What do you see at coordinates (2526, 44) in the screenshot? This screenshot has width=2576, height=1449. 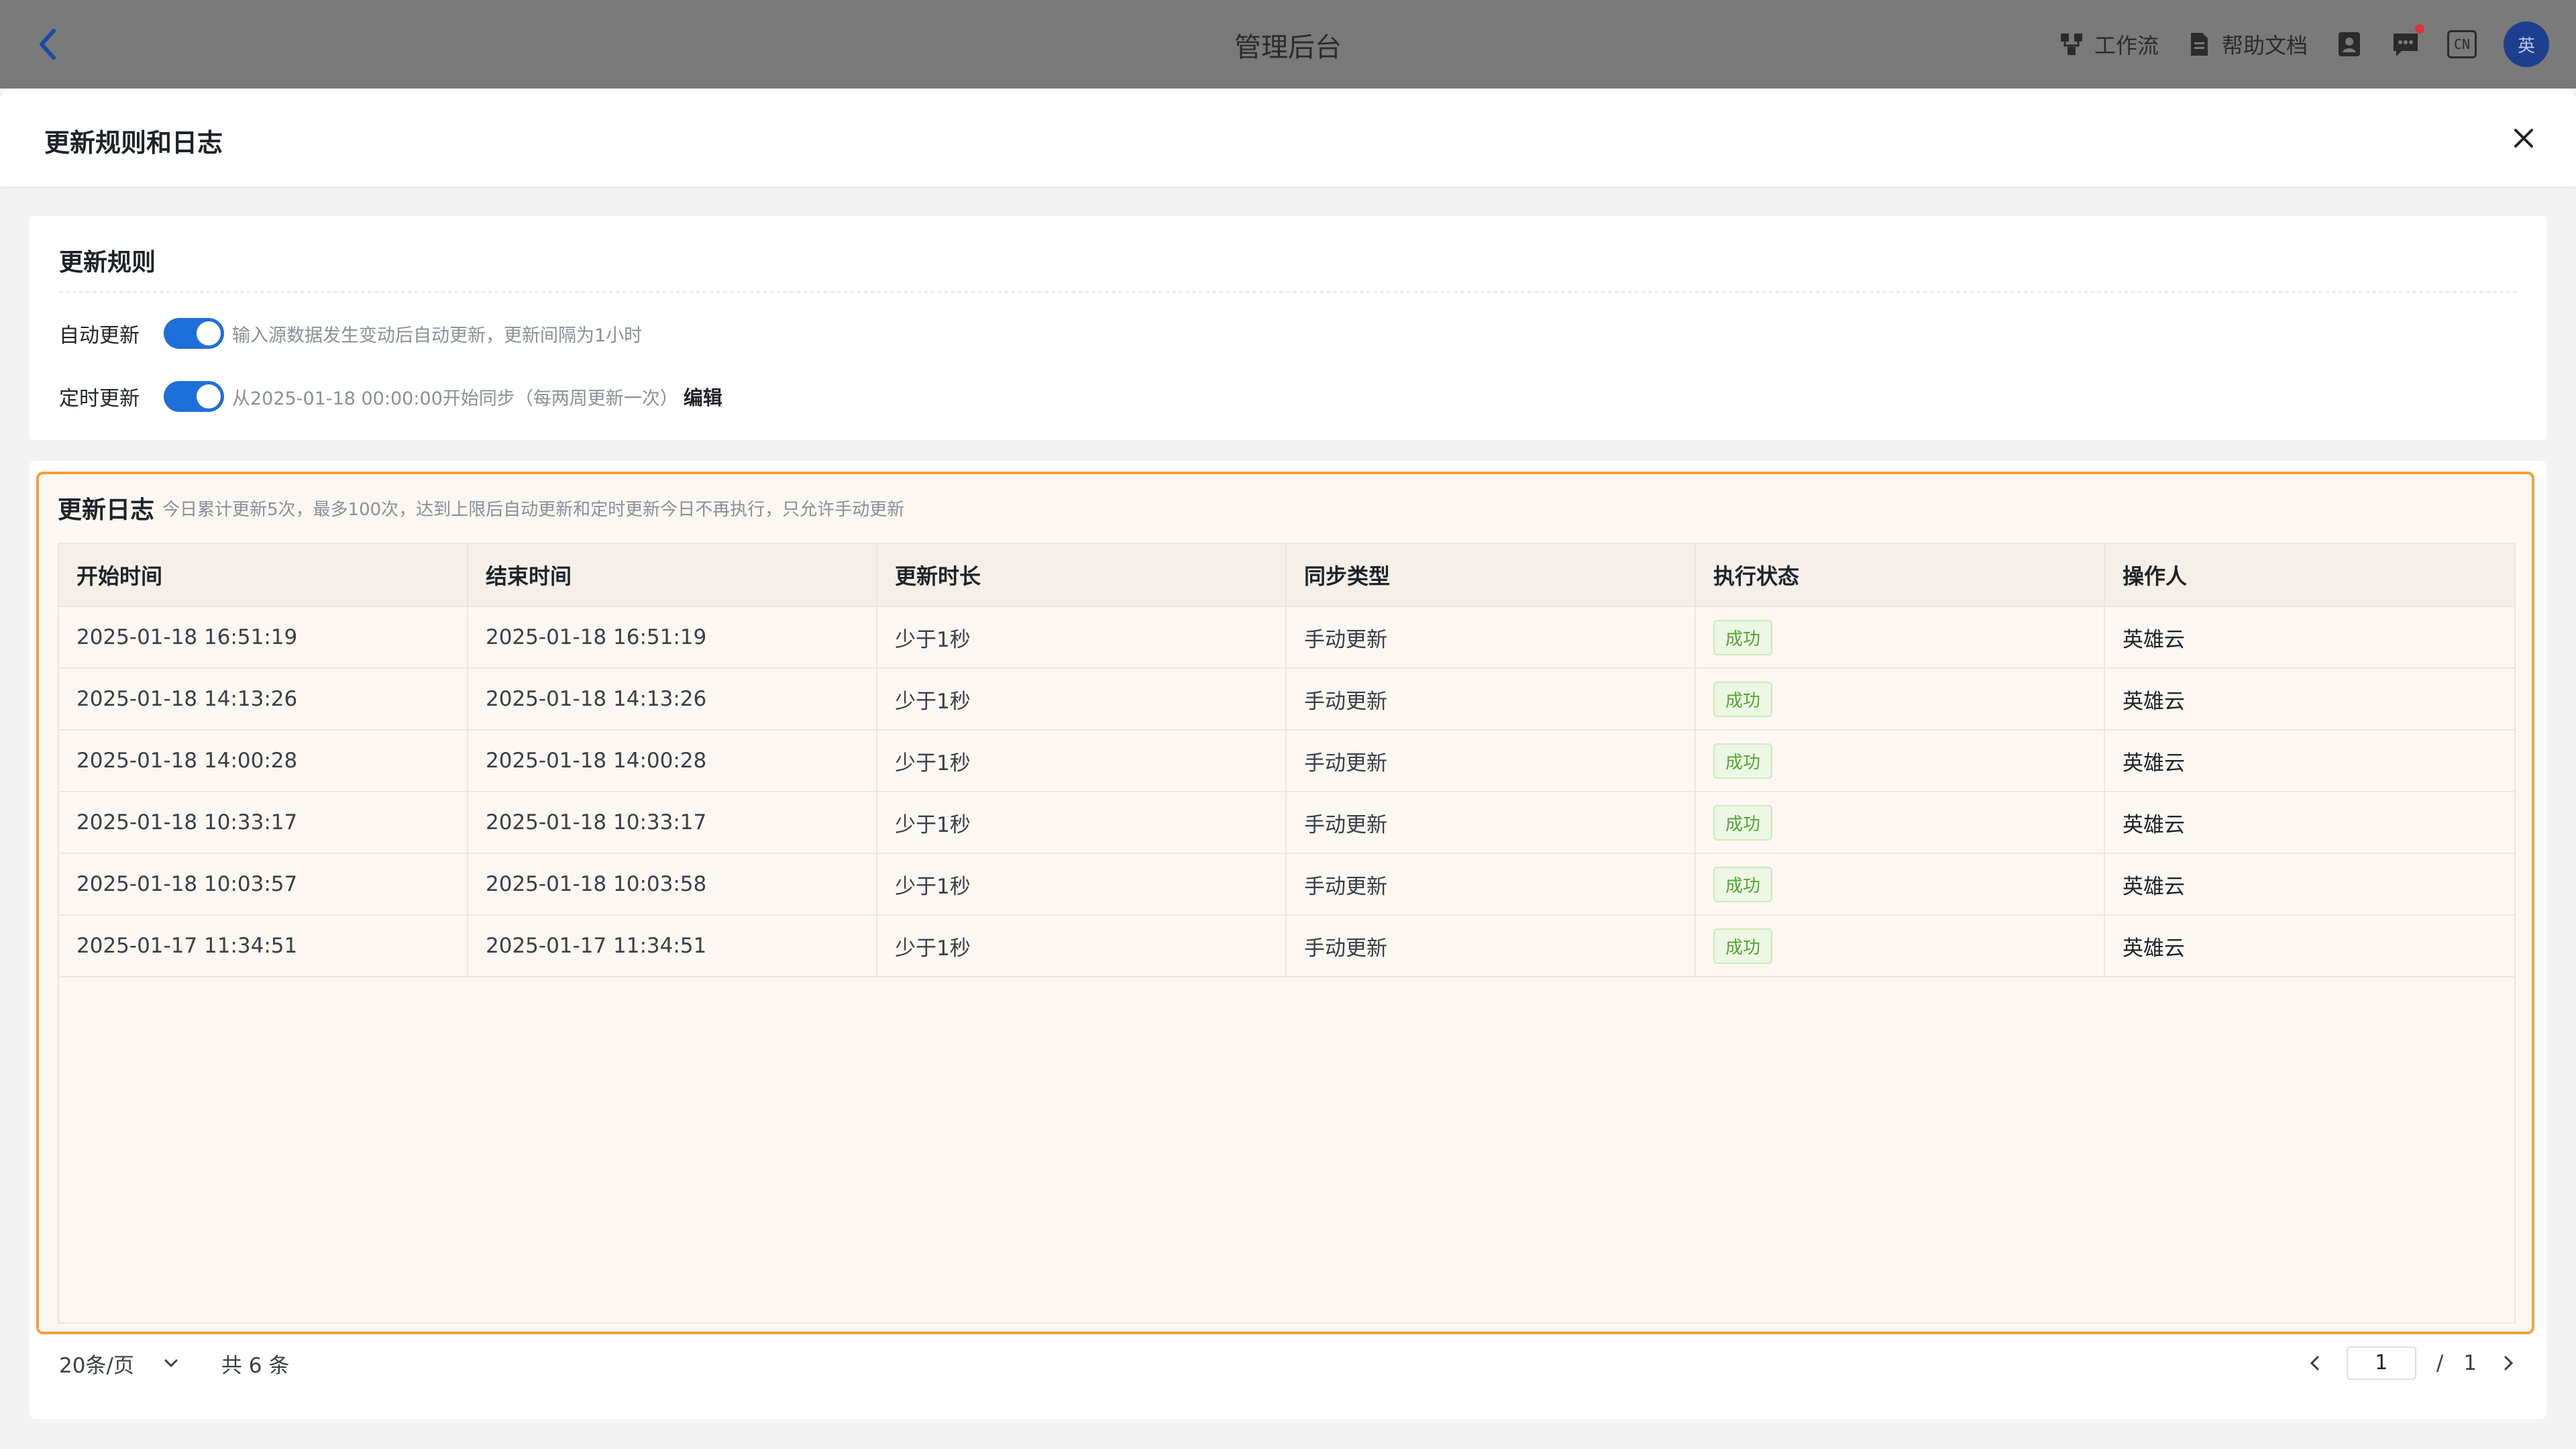 I see `avatar: 英` at bounding box center [2526, 44].